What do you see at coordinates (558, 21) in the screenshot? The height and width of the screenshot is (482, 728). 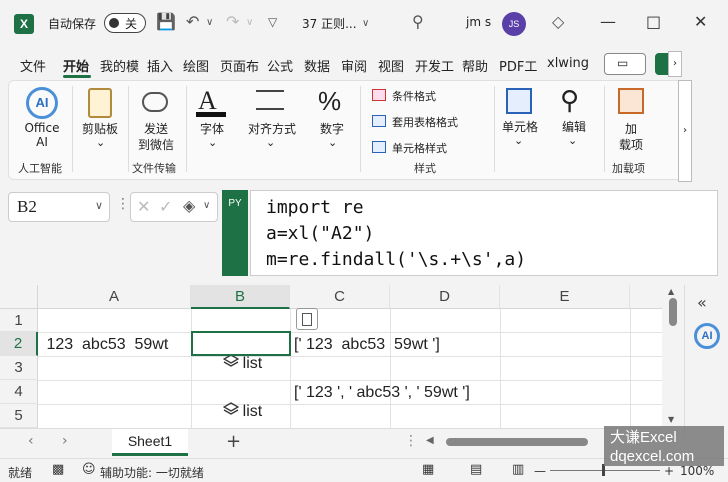 I see `diamond-icon: ◇` at bounding box center [558, 21].